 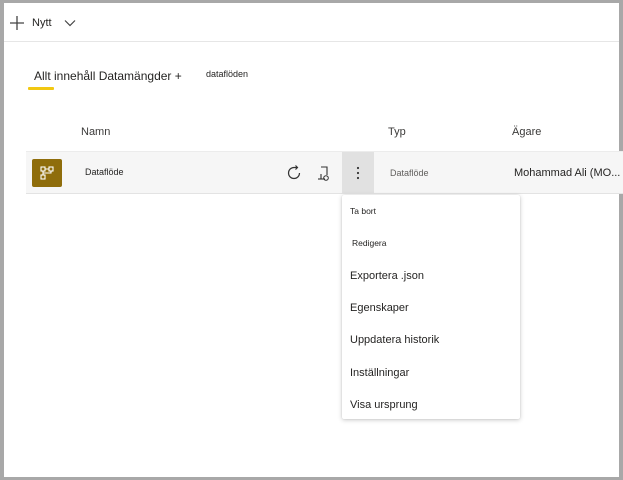 I want to click on new-button: Nytt, so click(x=42, y=23).